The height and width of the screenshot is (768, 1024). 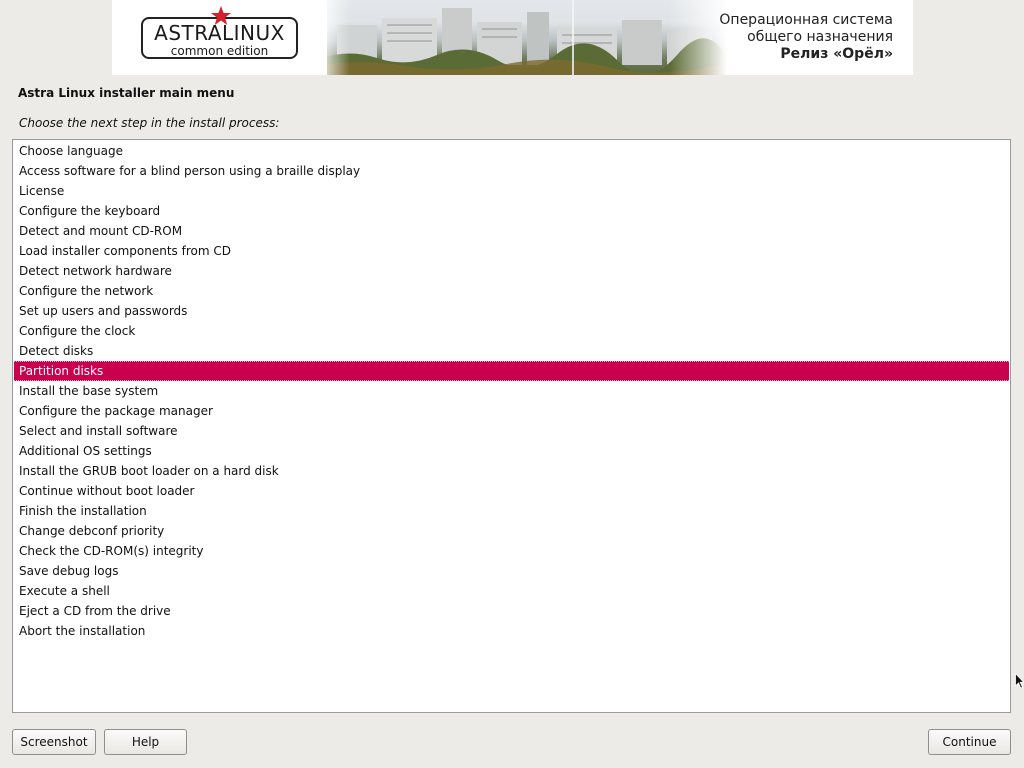 I want to click on menu-item: Save debug logs, so click(x=511, y=571).